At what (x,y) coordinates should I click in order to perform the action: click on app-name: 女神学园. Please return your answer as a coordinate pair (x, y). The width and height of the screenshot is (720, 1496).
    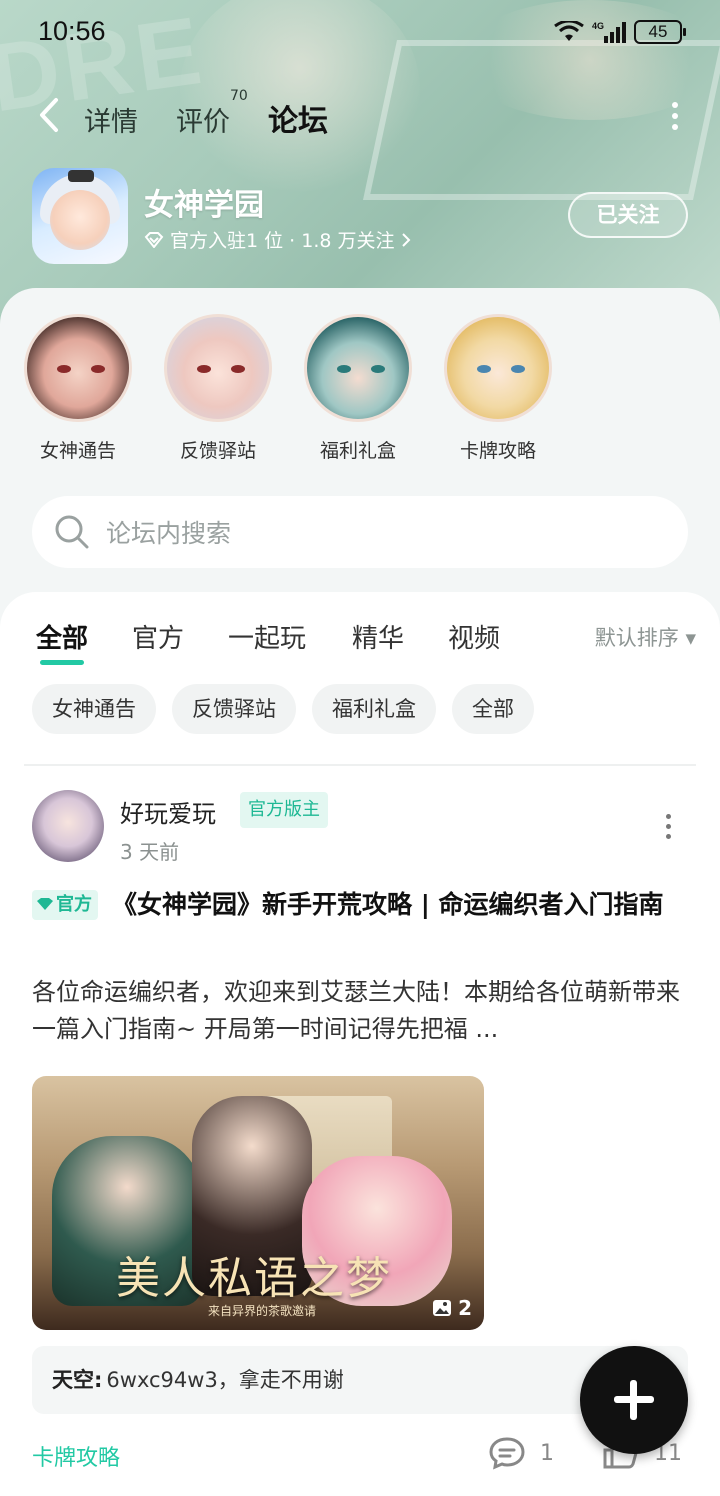
    Looking at the image, I should click on (204, 205).